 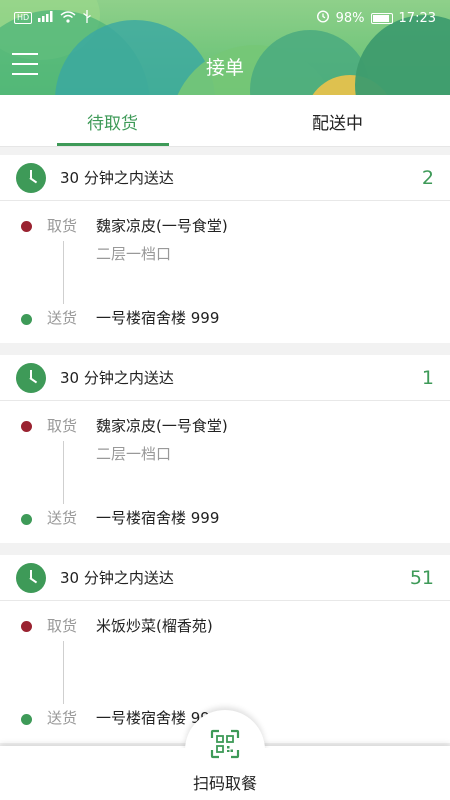 What do you see at coordinates (225, 18) in the screenshot?
I see `status-bar: HD 98% 17:23` at bounding box center [225, 18].